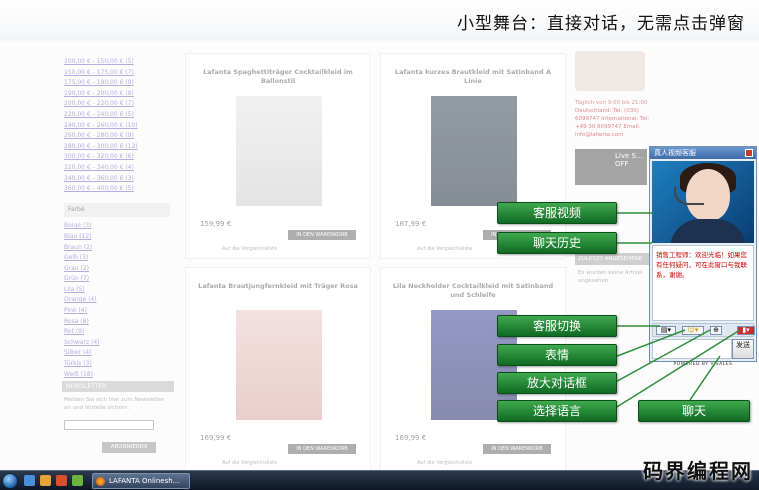 This screenshot has height=490, width=759. Describe the element at coordinates (117, 136) in the screenshot. I see `price-filter-link: 260,00 € - 280,00 € (9)` at that location.